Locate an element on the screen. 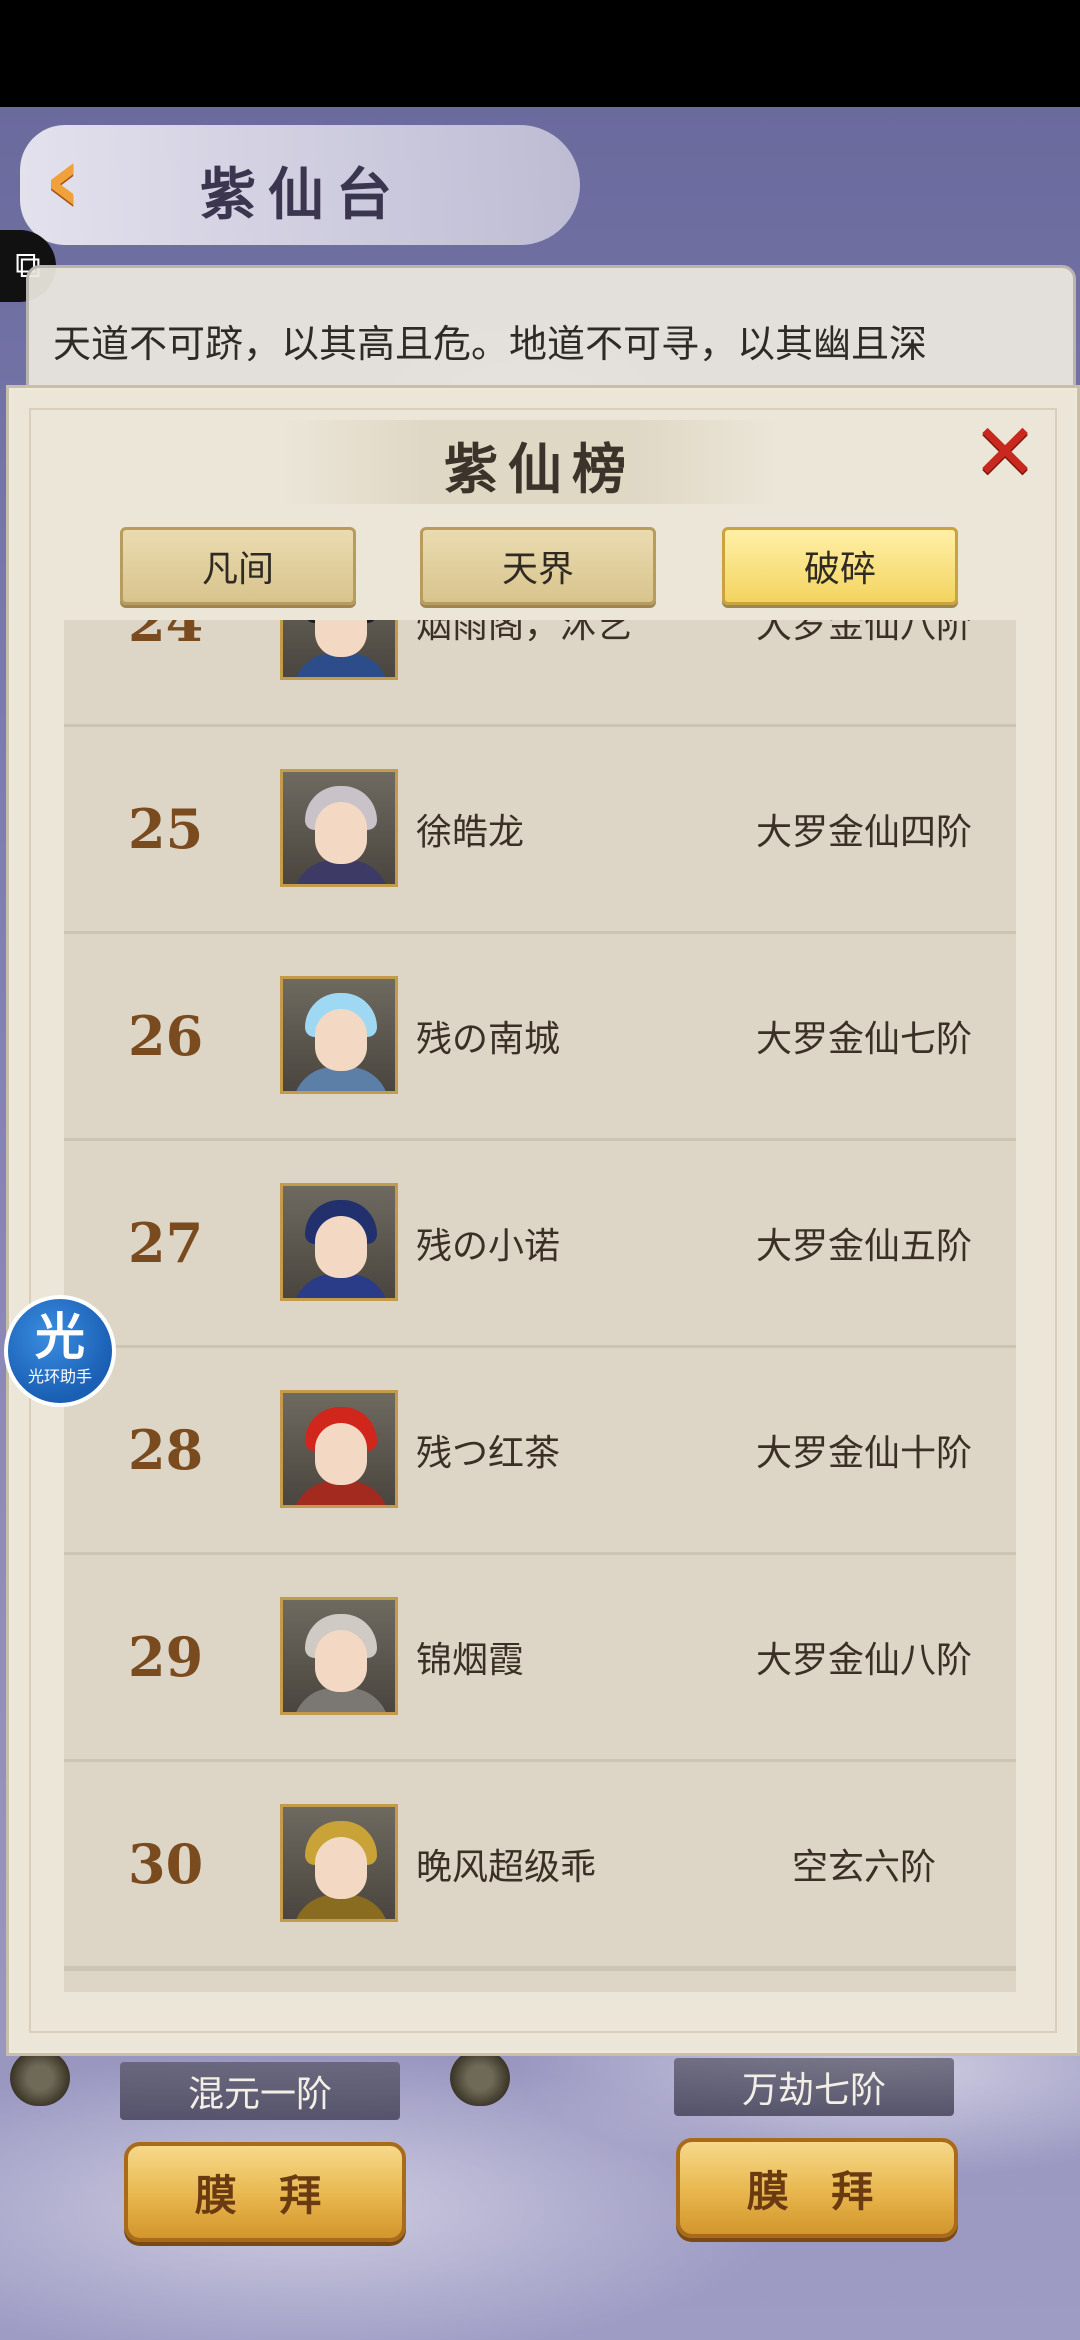  player-name: 徐皓龙 is located at coordinates (470, 832).